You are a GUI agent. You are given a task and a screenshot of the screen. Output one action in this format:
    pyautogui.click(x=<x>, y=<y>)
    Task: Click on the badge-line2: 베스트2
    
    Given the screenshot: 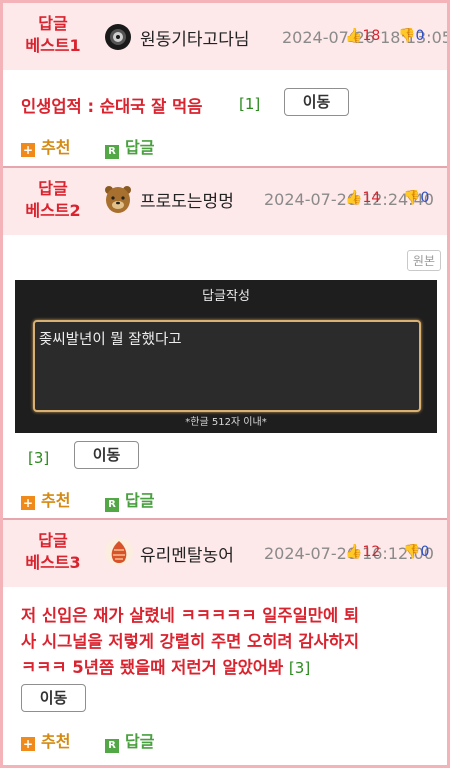 What is the action you would take?
    pyautogui.click(x=53, y=210)
    